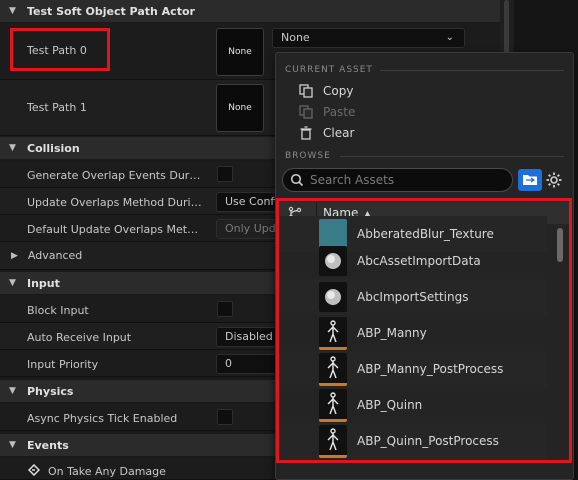 The image size is (578, 480). Describe the element at coordinates (48, 445) in the screenshot. I see `section-title: Events` at that location.